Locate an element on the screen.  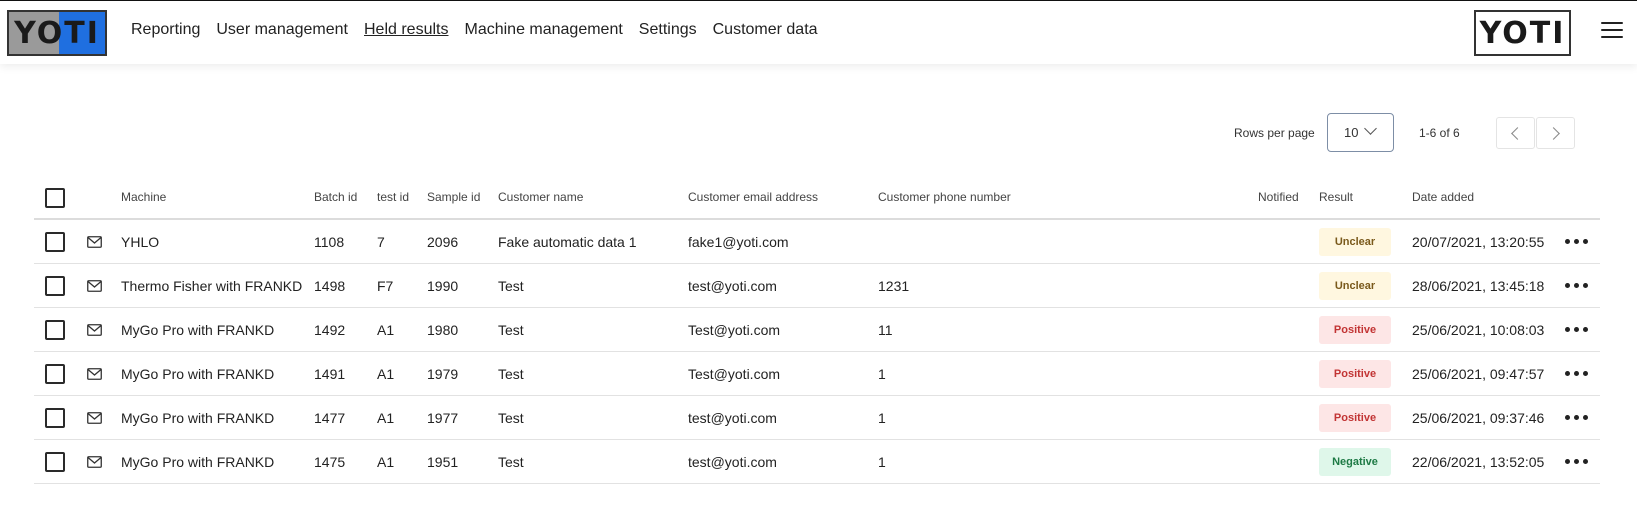
nav-machine-management: Machine management is located at coordinates (543, 30).